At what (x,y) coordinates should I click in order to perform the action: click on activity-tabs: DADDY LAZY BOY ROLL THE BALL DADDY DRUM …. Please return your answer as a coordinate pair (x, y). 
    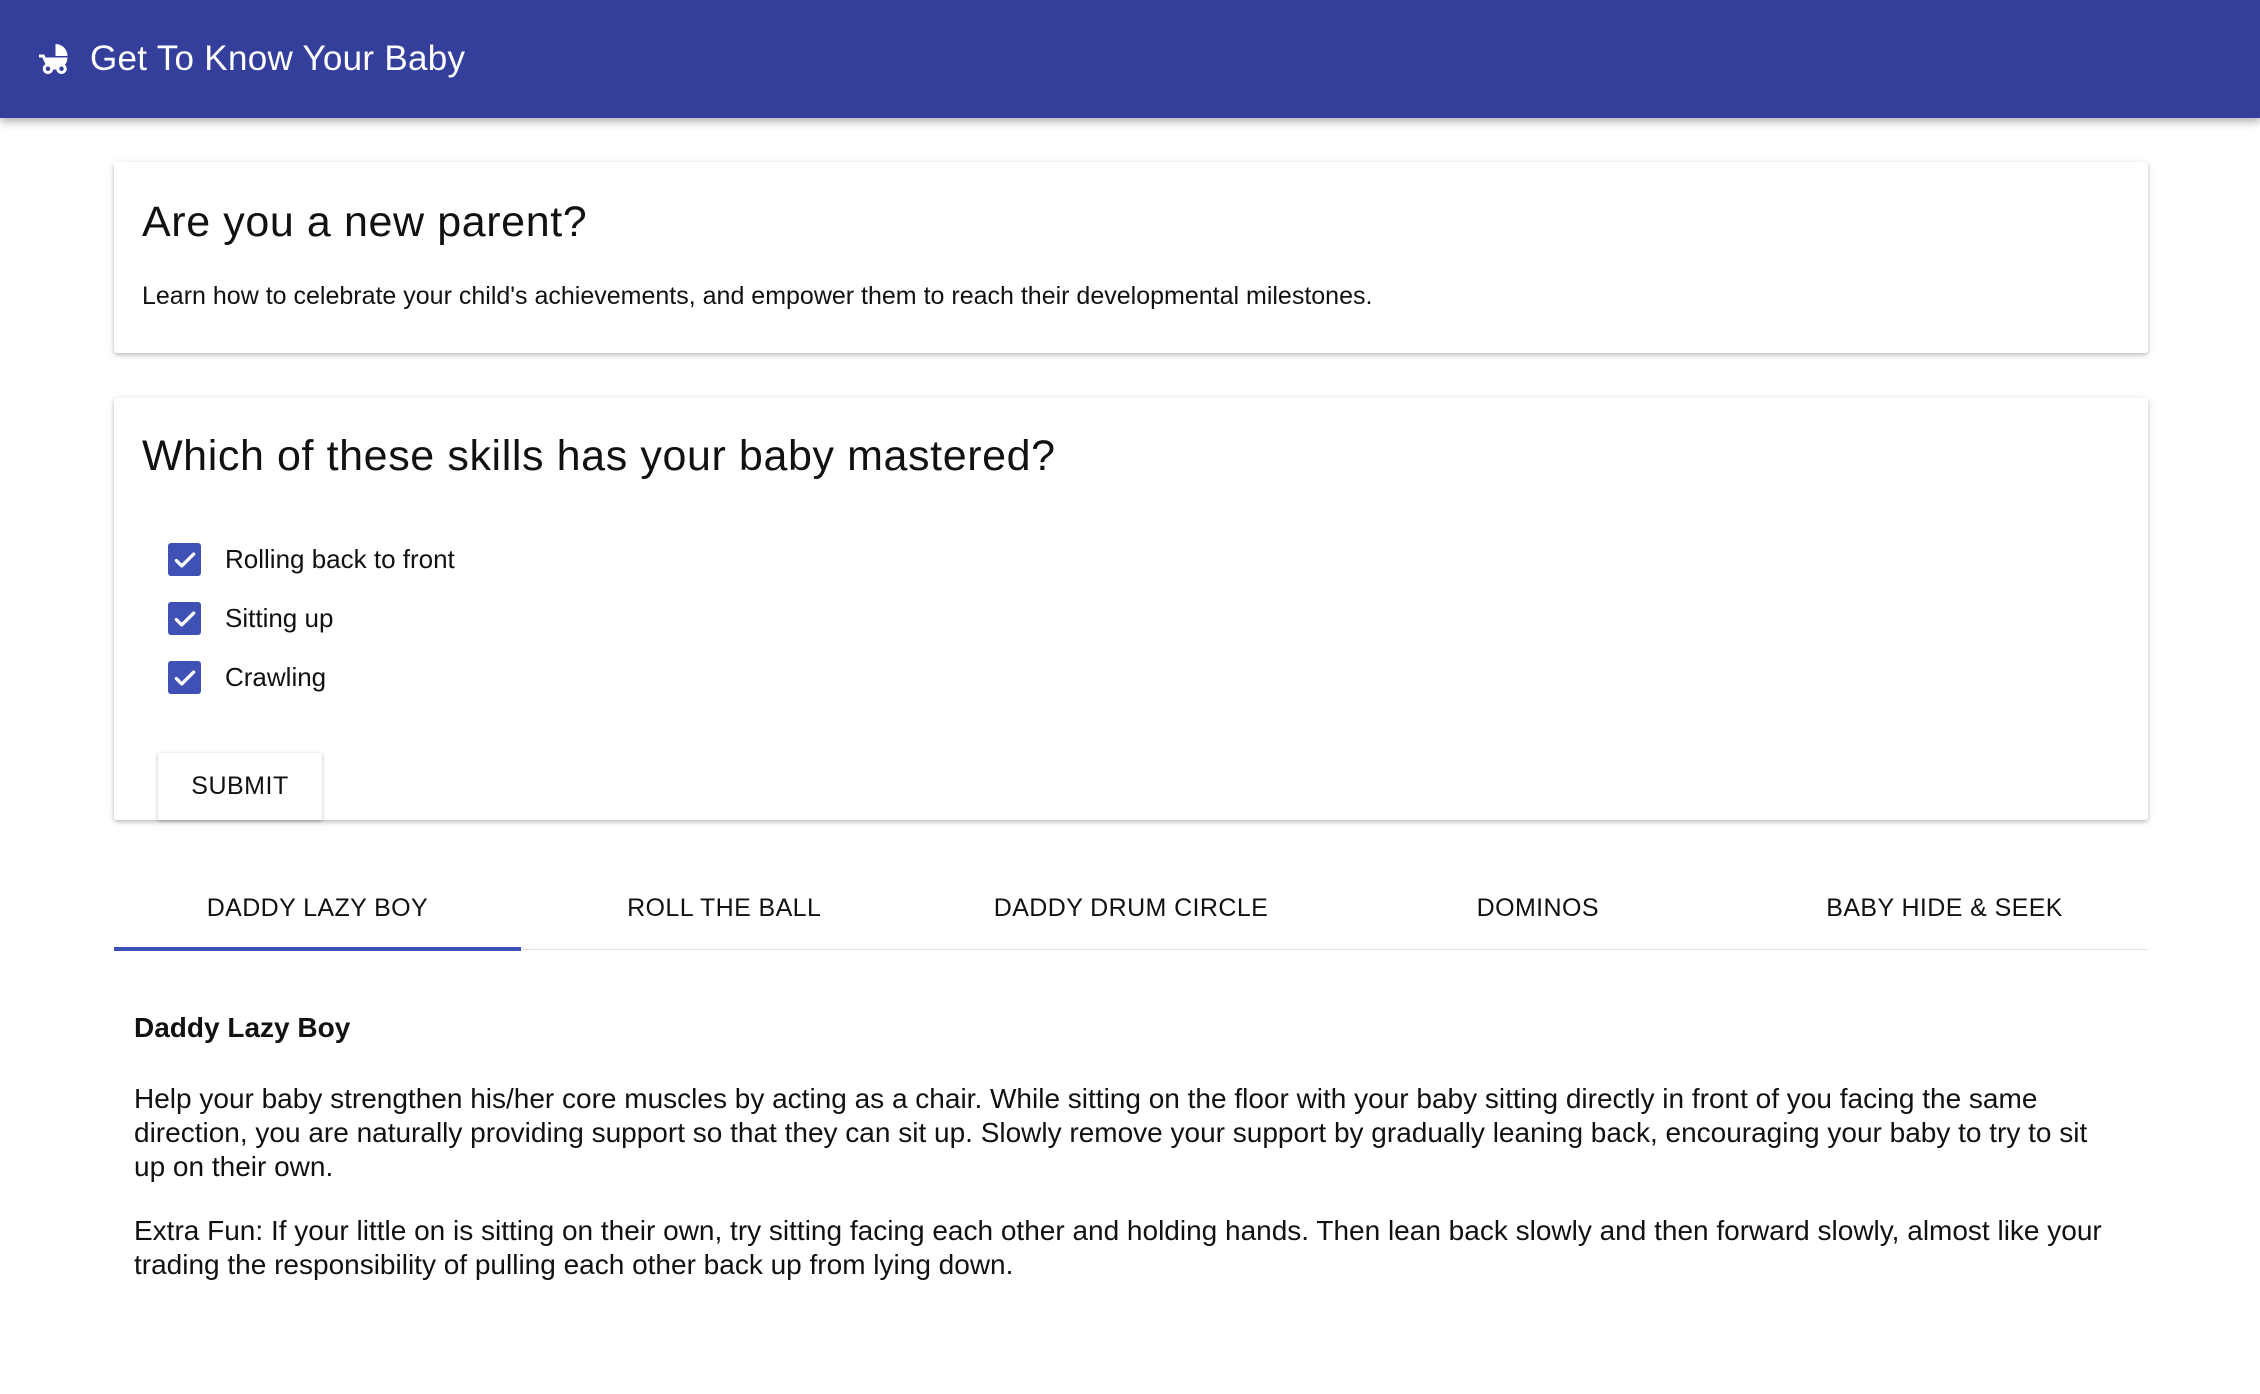
    Looking at the image, I should click on (1131, 908).